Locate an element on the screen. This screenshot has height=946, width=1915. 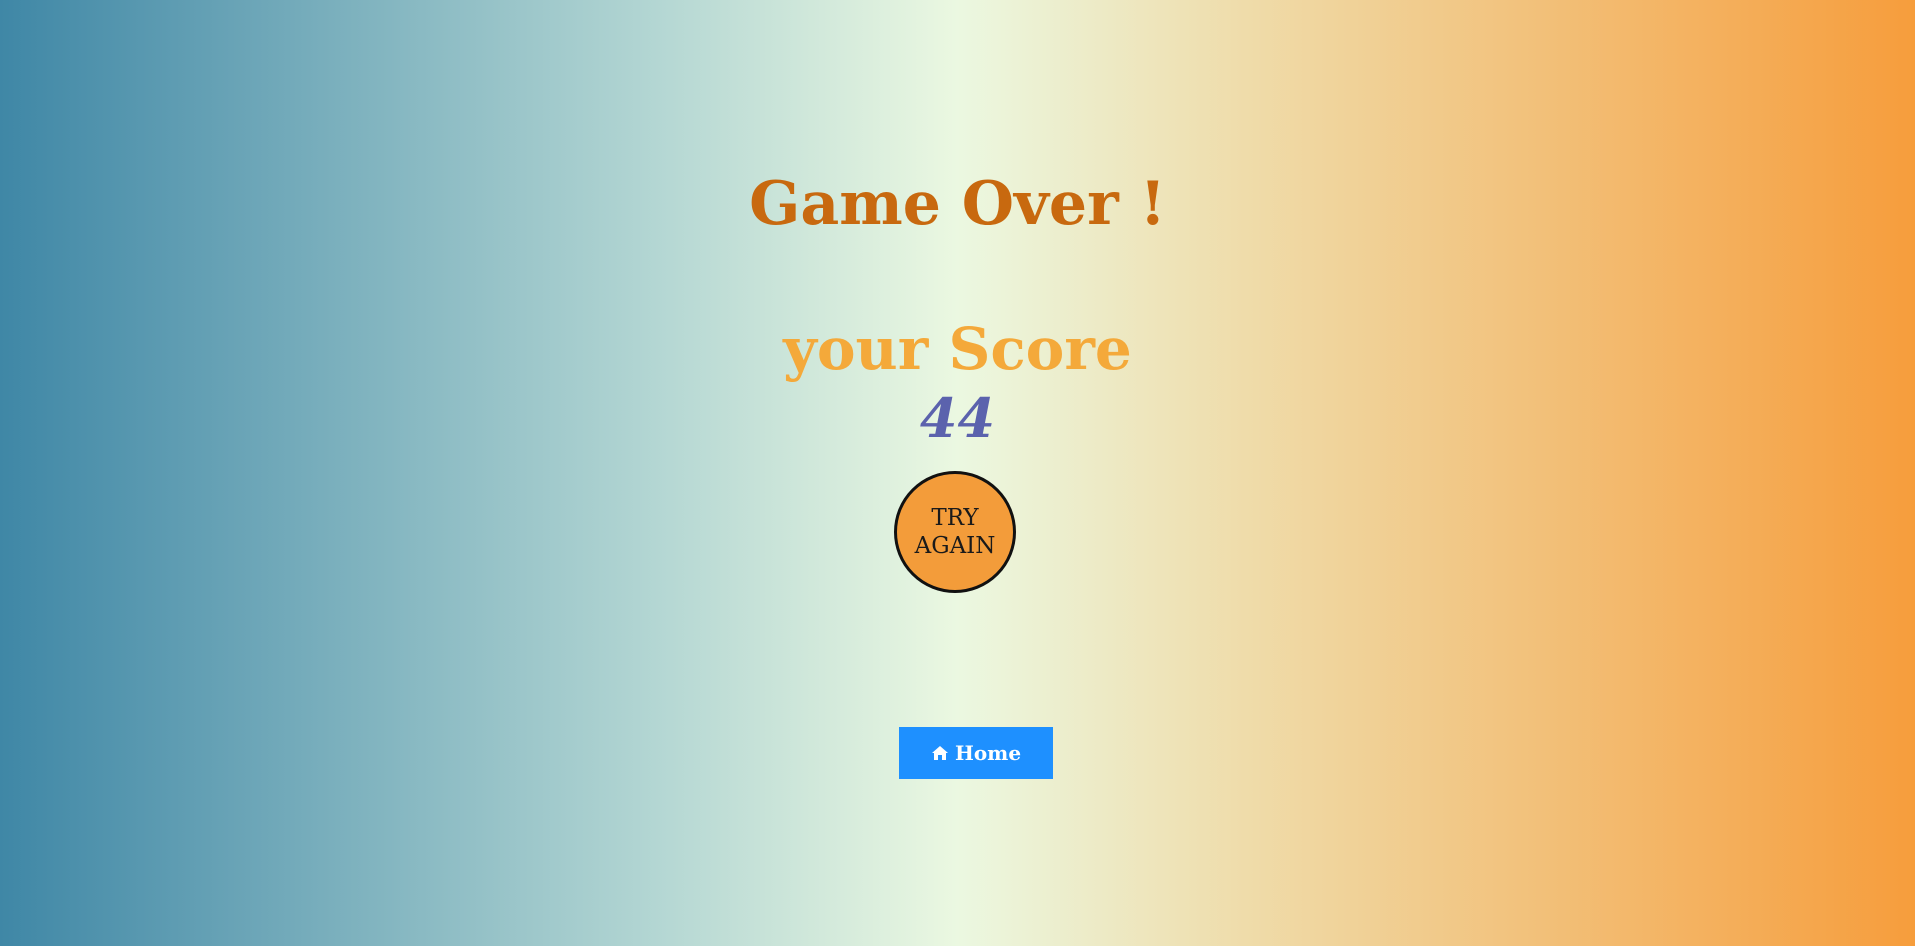
home-button-label: Home is located at coordinates (988, 753).